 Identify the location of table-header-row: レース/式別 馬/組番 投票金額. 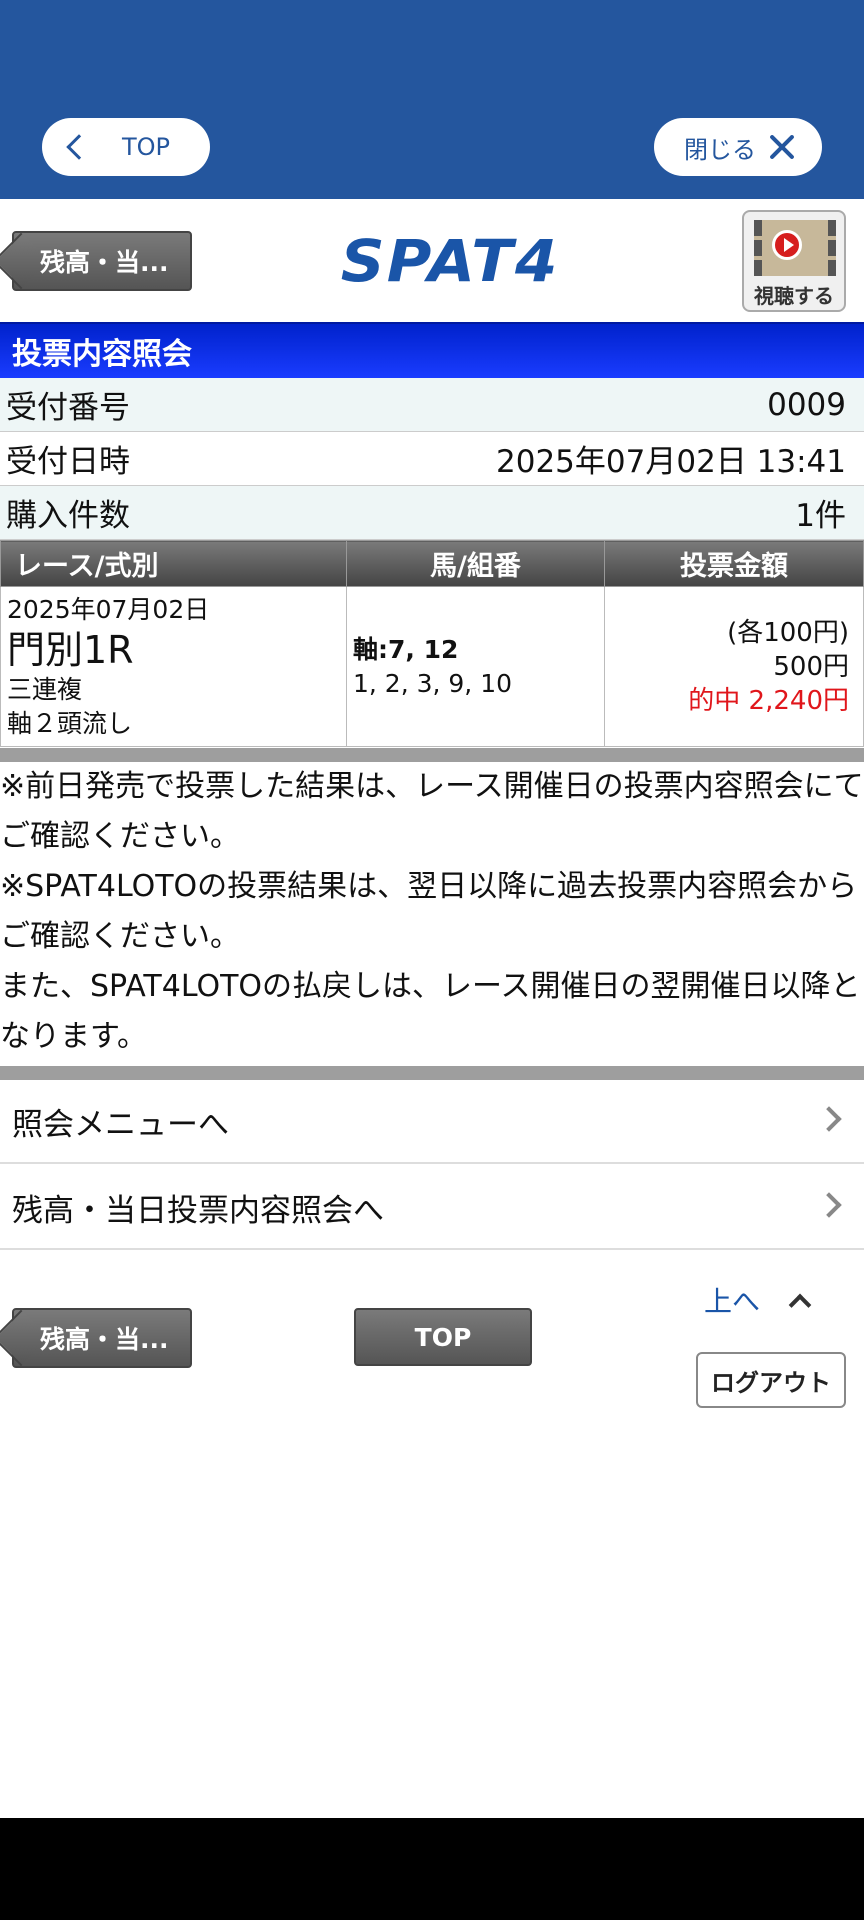
(432, 563).